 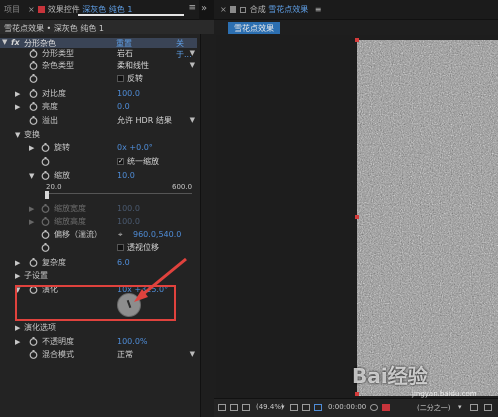 I want to click on preview-icon, so click(x=222, y=407).